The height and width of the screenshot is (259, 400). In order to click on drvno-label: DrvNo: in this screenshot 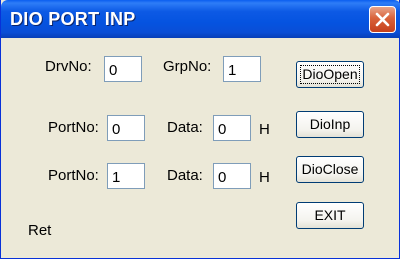, I will do `click(68, 66)`.